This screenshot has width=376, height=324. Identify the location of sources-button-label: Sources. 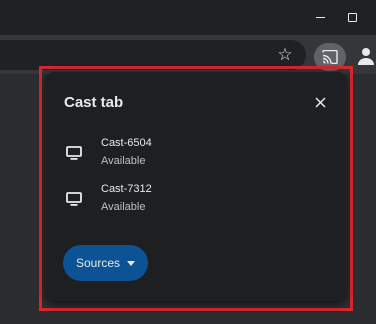
(98, 263).